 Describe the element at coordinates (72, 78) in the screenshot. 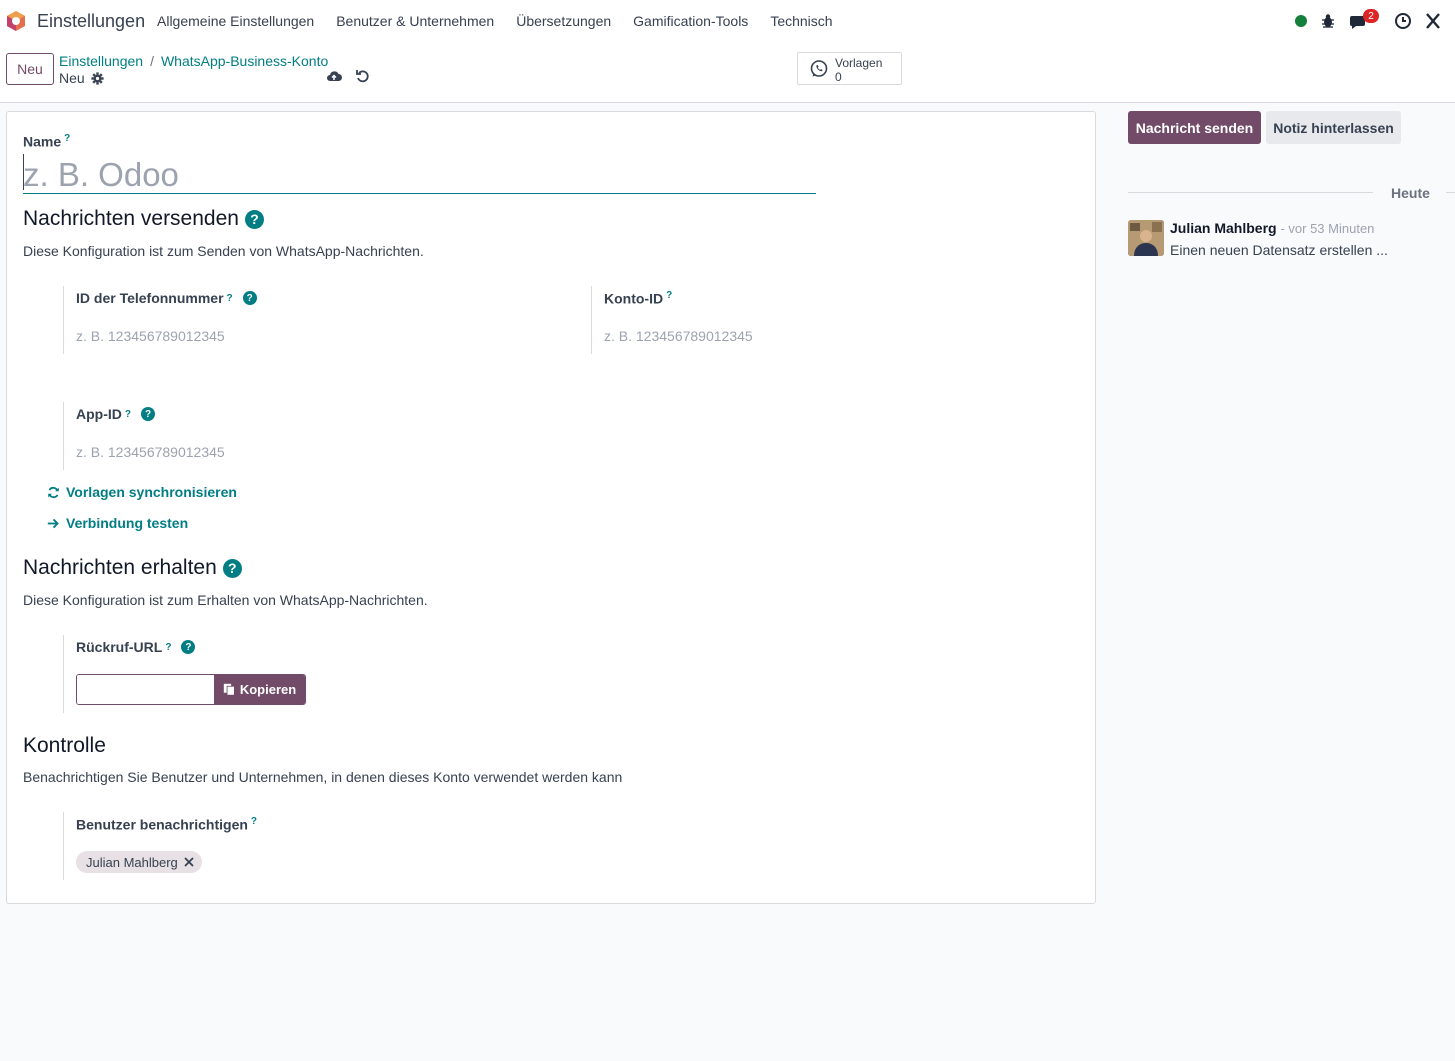

I see `record-name: Neu` at that location.